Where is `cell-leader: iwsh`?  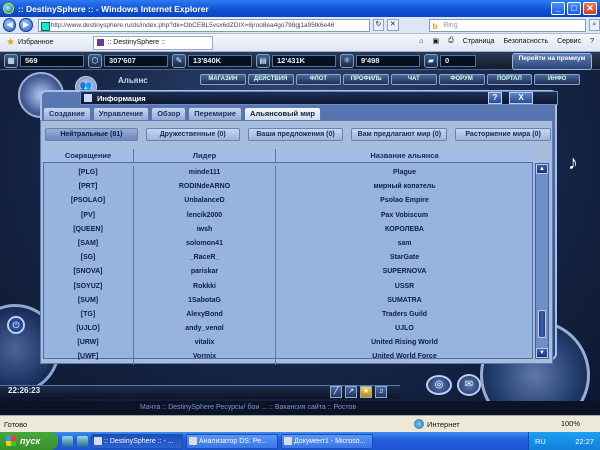 cell-leader: iwsh is located at coordinates (204, 229).